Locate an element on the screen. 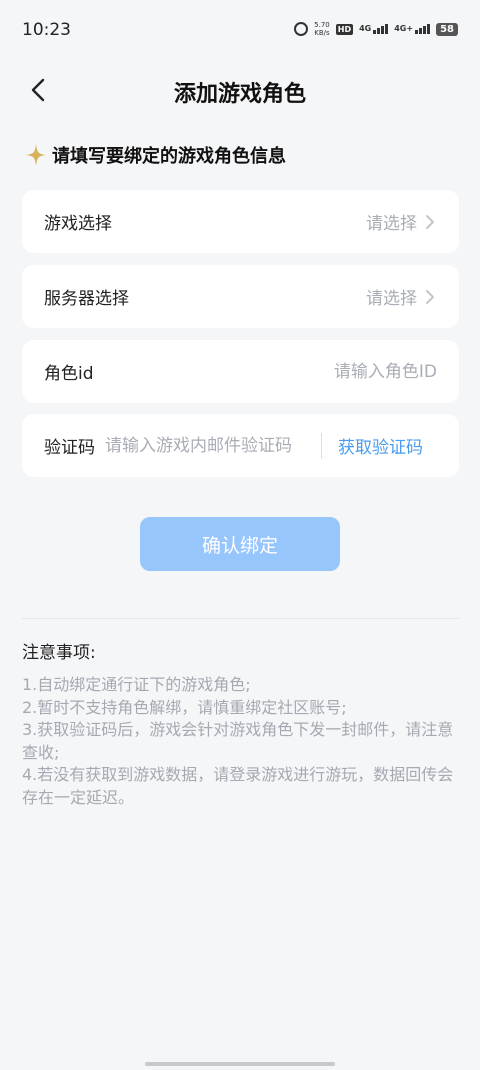 The height and width of the screenshot is (1070, 480). status-bar: 10:23 5.70 KB/s HD 4G 4G+ 58 is located at coordinates (240, 29).